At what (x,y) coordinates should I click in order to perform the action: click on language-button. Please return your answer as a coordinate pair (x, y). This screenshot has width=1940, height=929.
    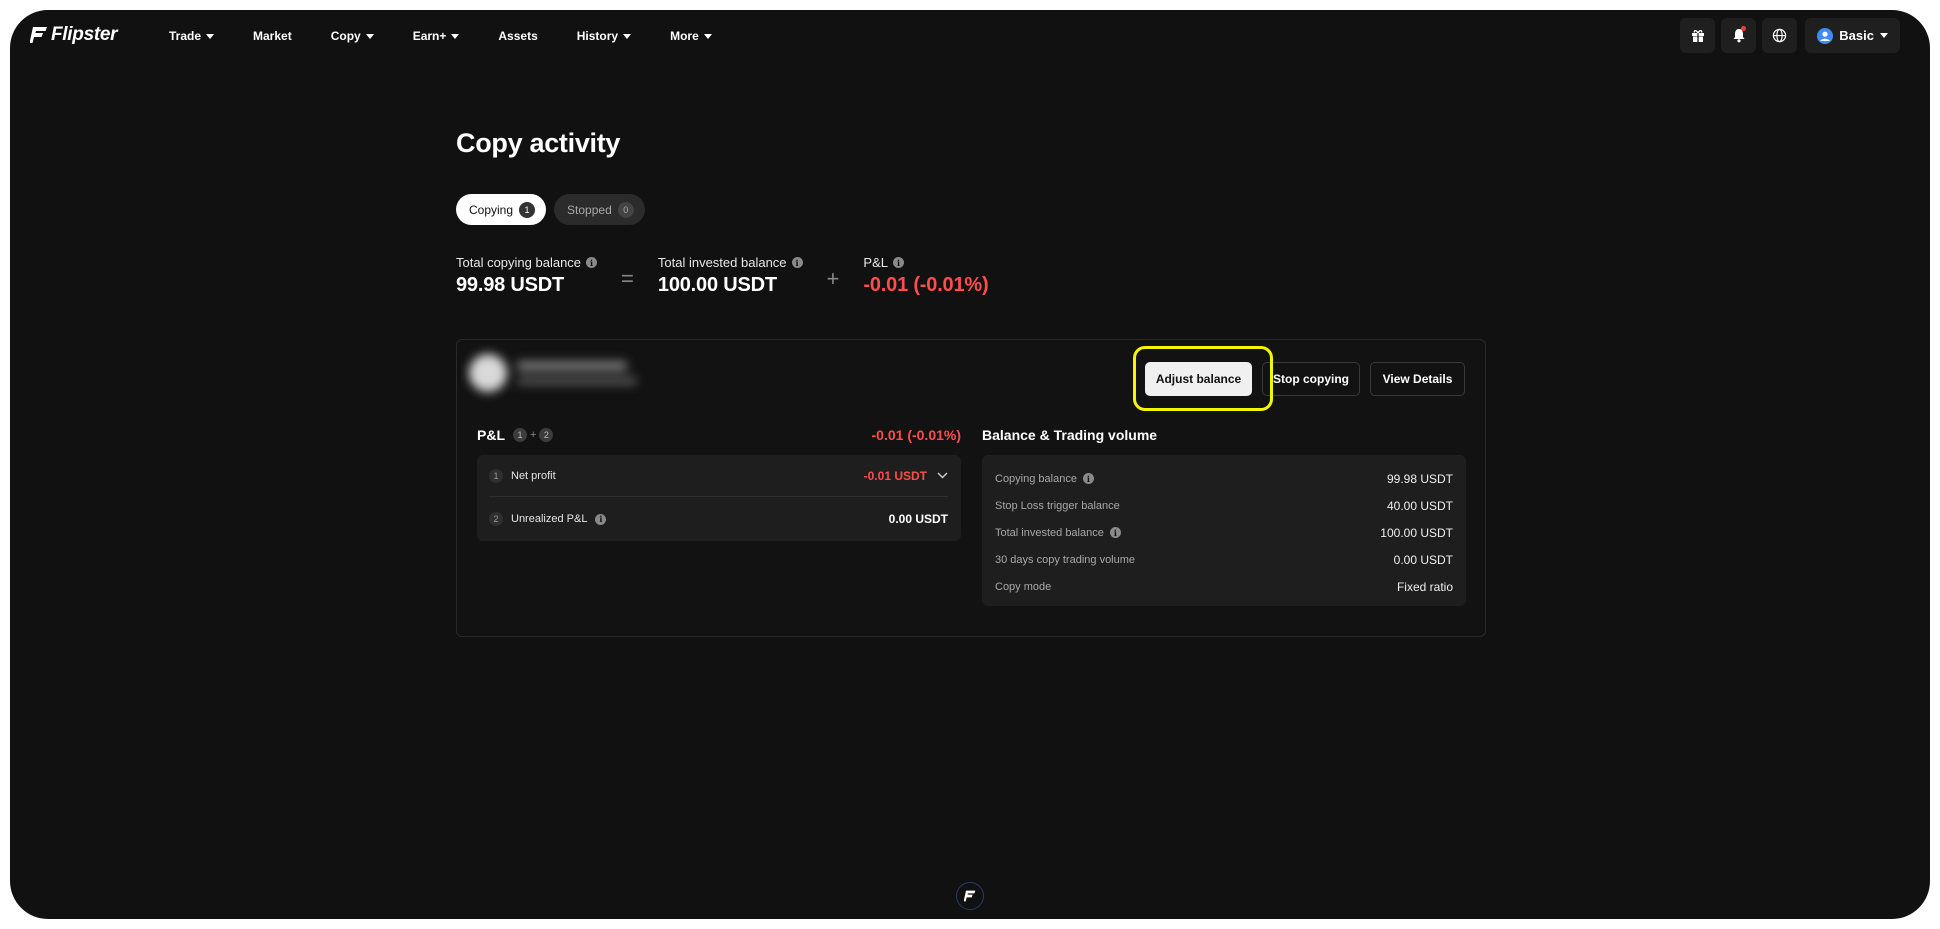
    Looking at the image, I should click on (1780, 35).